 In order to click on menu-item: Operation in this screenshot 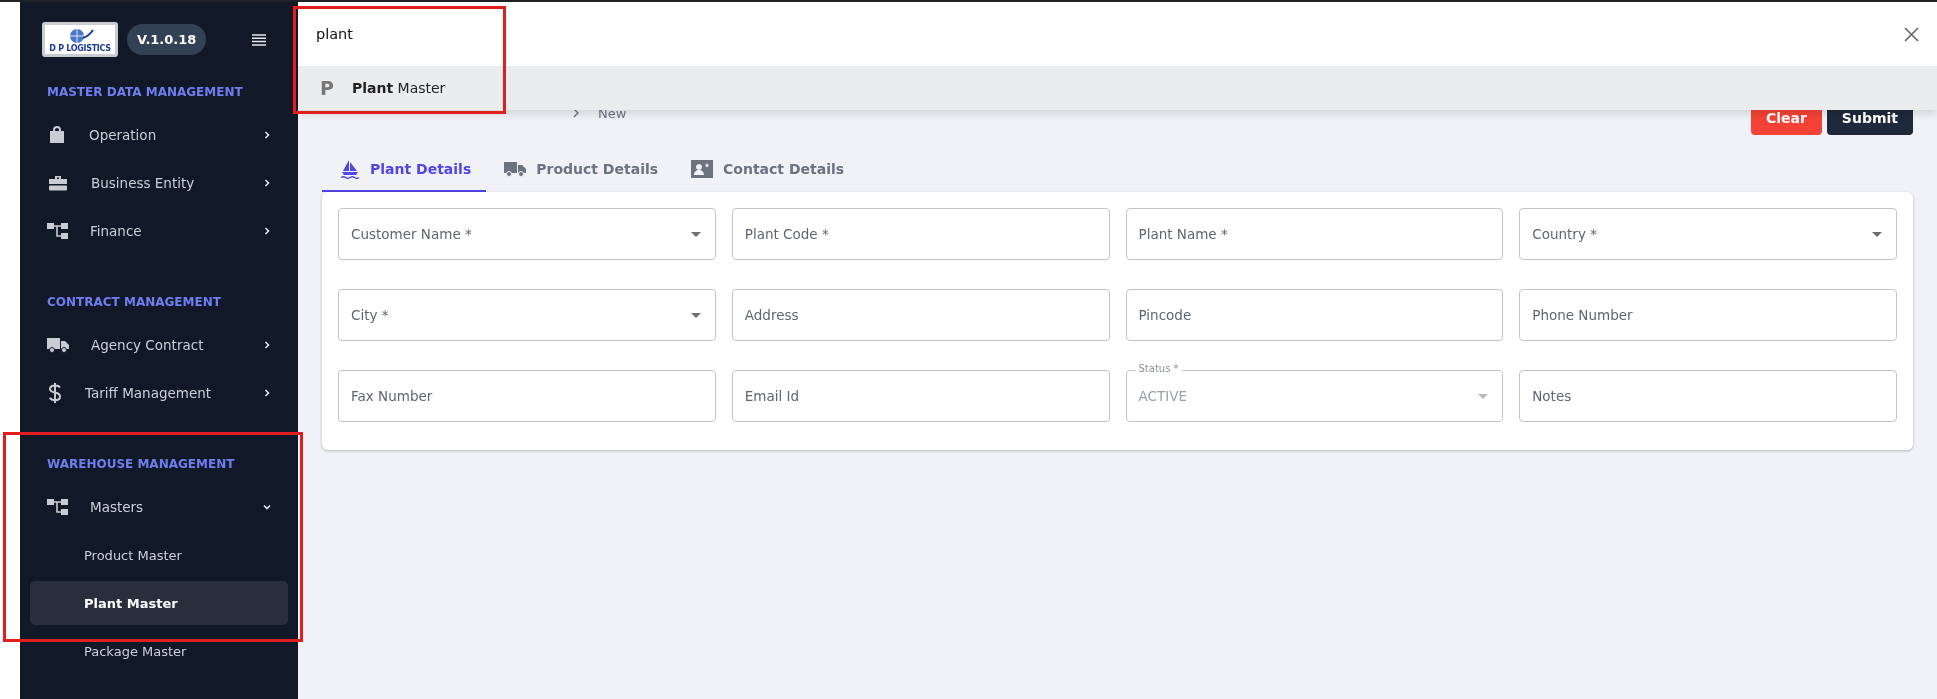, I will do `click(159, 135)`.